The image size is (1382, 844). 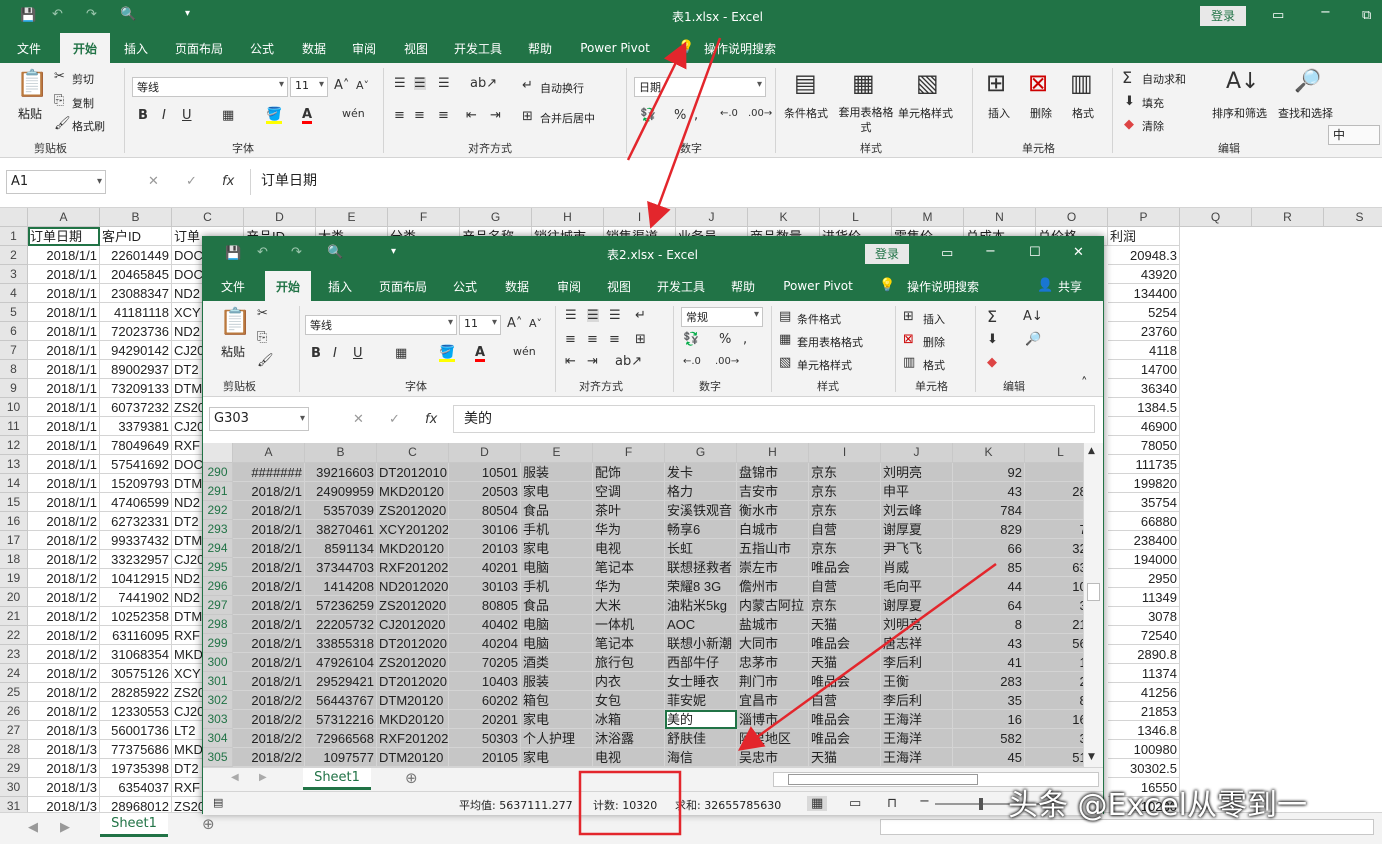 I want to click on watermark: 头条 @Excel从零到一, so click(x=1158, y=805).